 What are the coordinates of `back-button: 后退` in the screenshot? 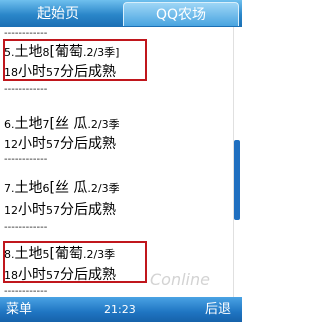 It's located at (218, 309).